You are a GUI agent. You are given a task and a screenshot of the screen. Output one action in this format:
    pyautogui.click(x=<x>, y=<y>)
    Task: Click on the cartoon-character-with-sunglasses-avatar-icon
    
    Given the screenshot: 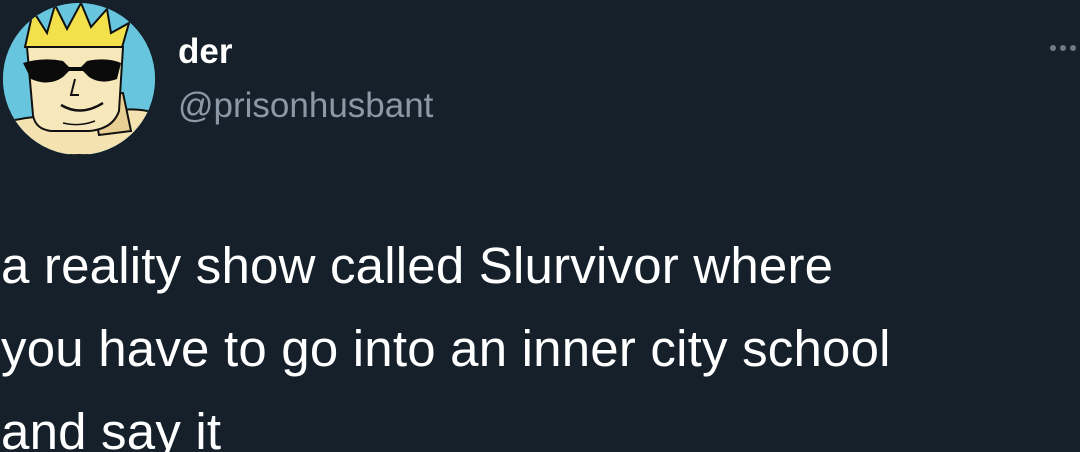 What is the action you would take?
    pyautogui.click(x=79, y=79)
    